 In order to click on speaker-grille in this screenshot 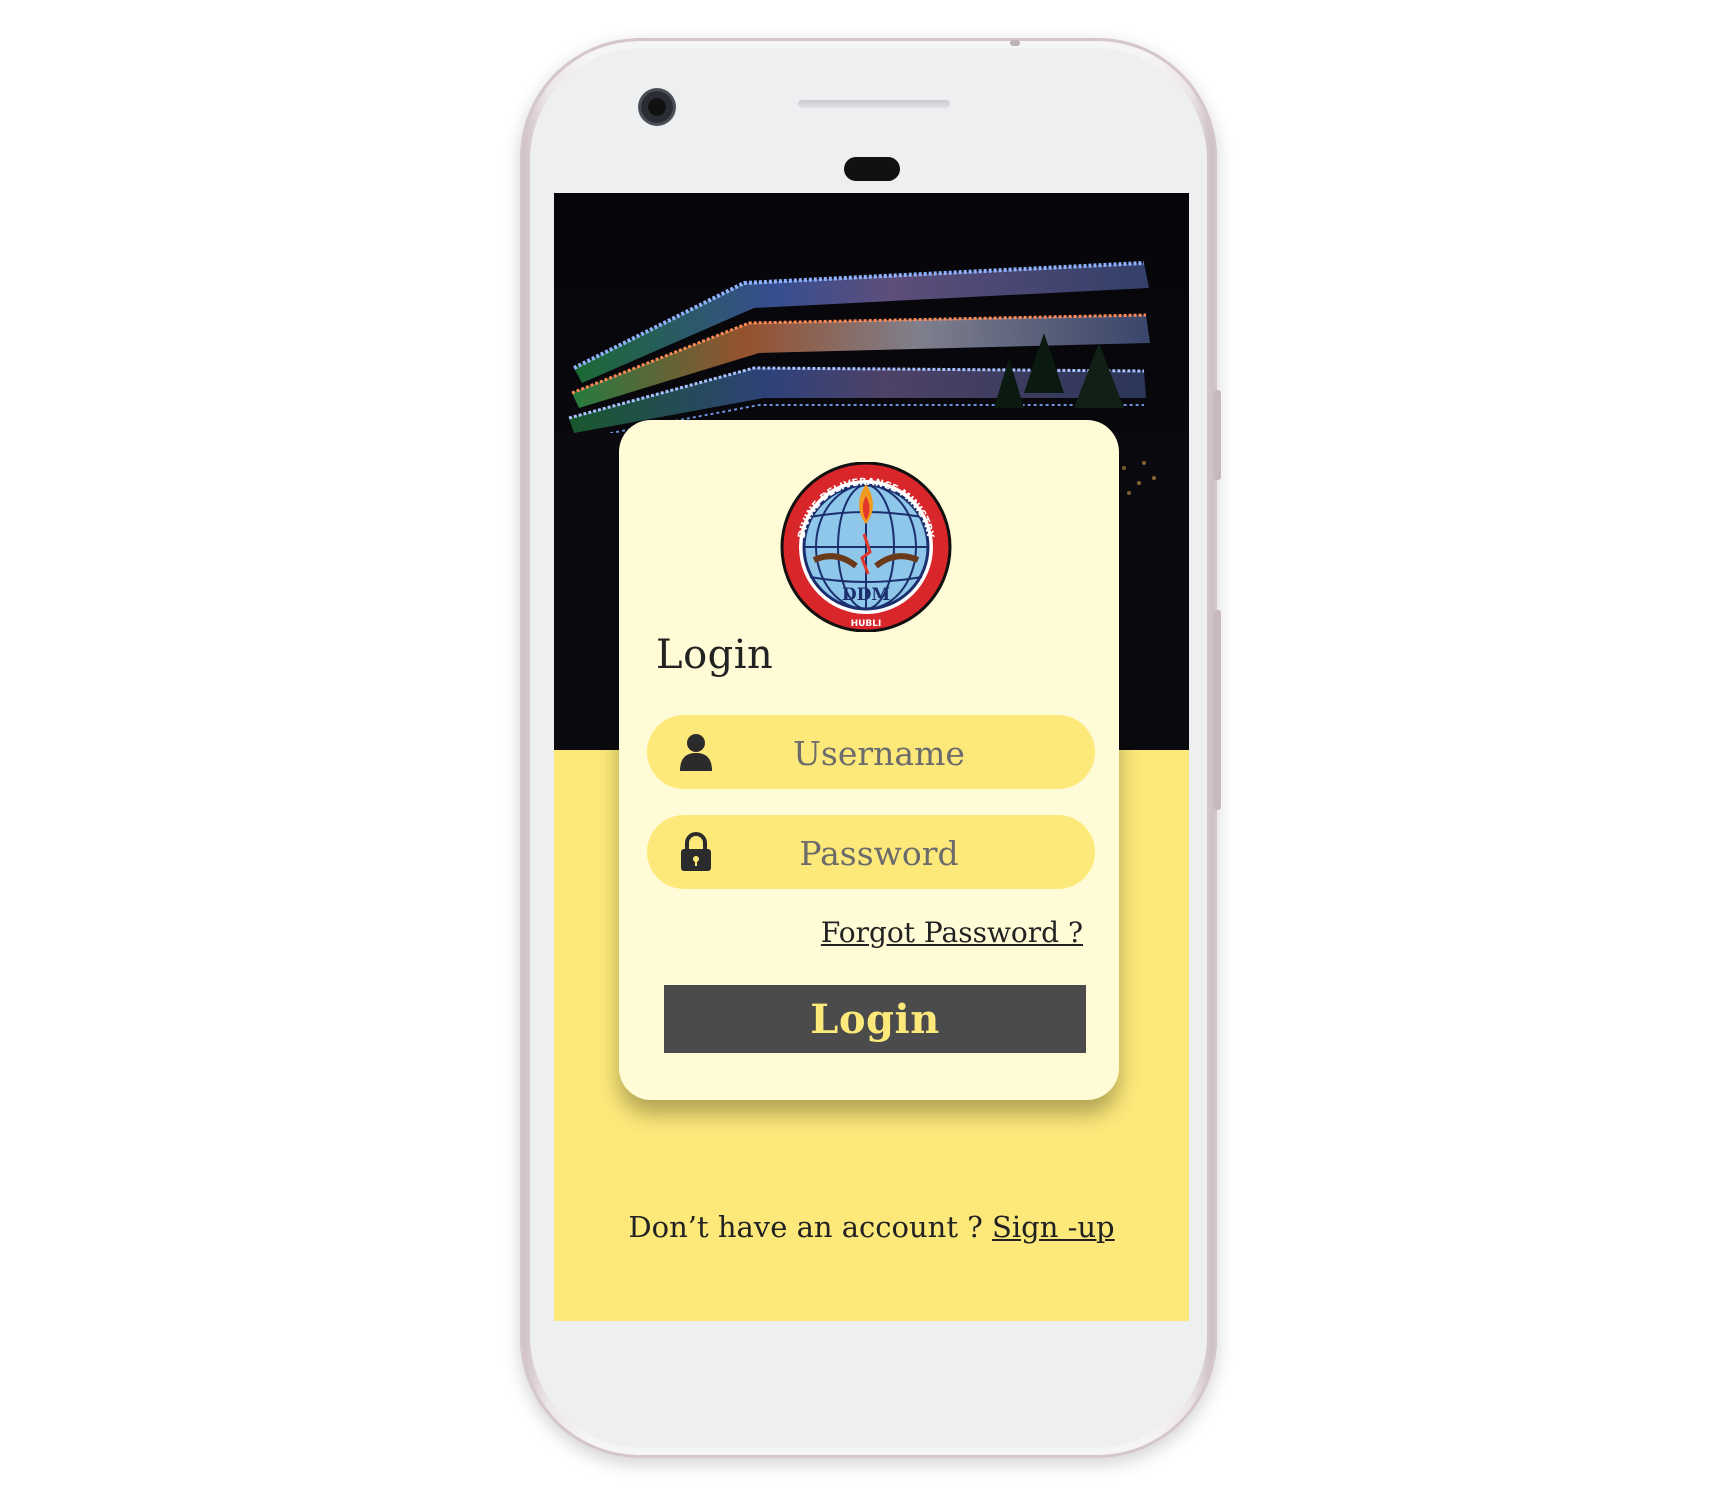, I will do `click(874, 104)`.